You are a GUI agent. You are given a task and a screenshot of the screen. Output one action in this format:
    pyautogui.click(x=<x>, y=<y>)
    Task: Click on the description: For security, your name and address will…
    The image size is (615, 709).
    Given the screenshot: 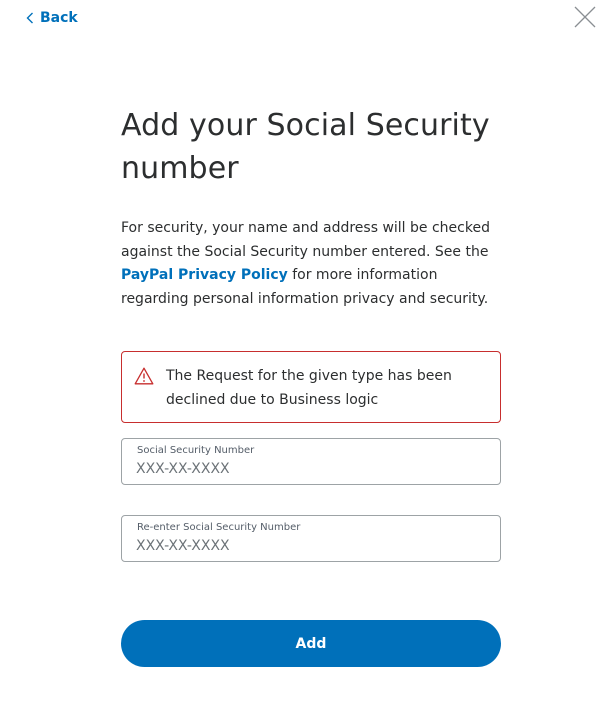 What is the action you would take?
    pyautogui.click(x=311, y=264)
    